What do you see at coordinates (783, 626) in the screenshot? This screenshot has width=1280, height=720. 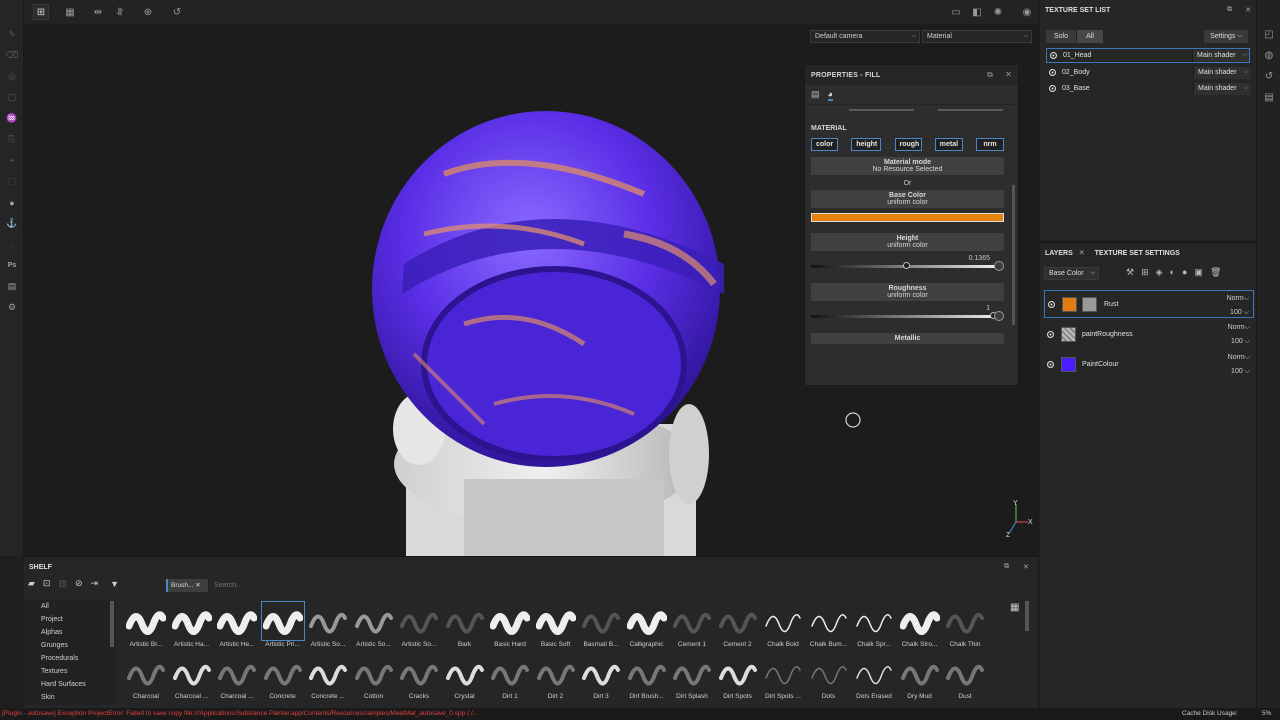 I see `brush-item: Chalk Bold` at bounding box center [783, 626].